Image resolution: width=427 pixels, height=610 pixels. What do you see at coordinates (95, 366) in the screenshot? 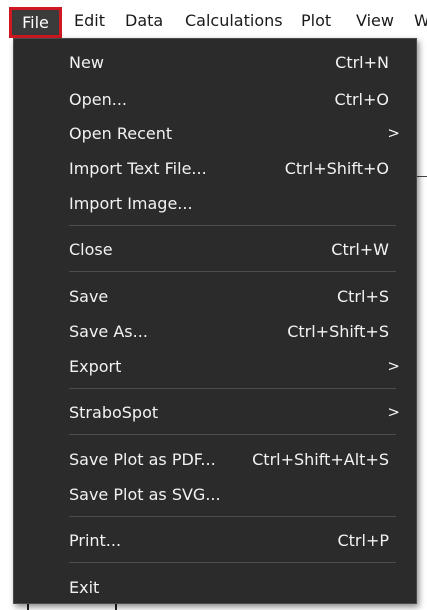
I see `menu-item-label: Export` at bounding box center [95, 366].